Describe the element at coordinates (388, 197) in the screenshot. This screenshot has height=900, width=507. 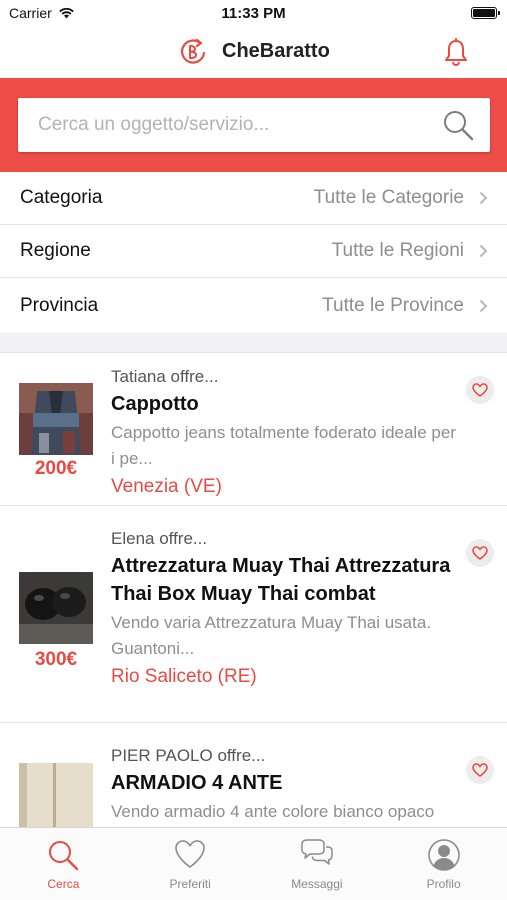
I see `filter-value: Tutte le Categorie` at that location.